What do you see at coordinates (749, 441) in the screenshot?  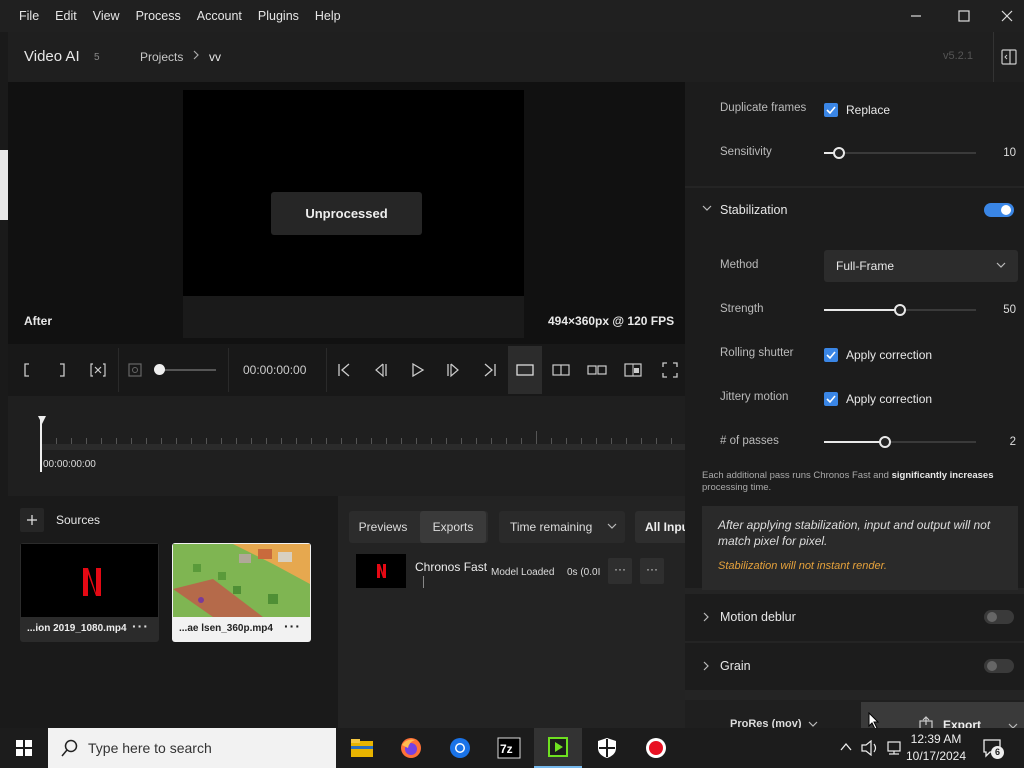 I see `passes-label: # of passes` at bounding box center [749, 441].